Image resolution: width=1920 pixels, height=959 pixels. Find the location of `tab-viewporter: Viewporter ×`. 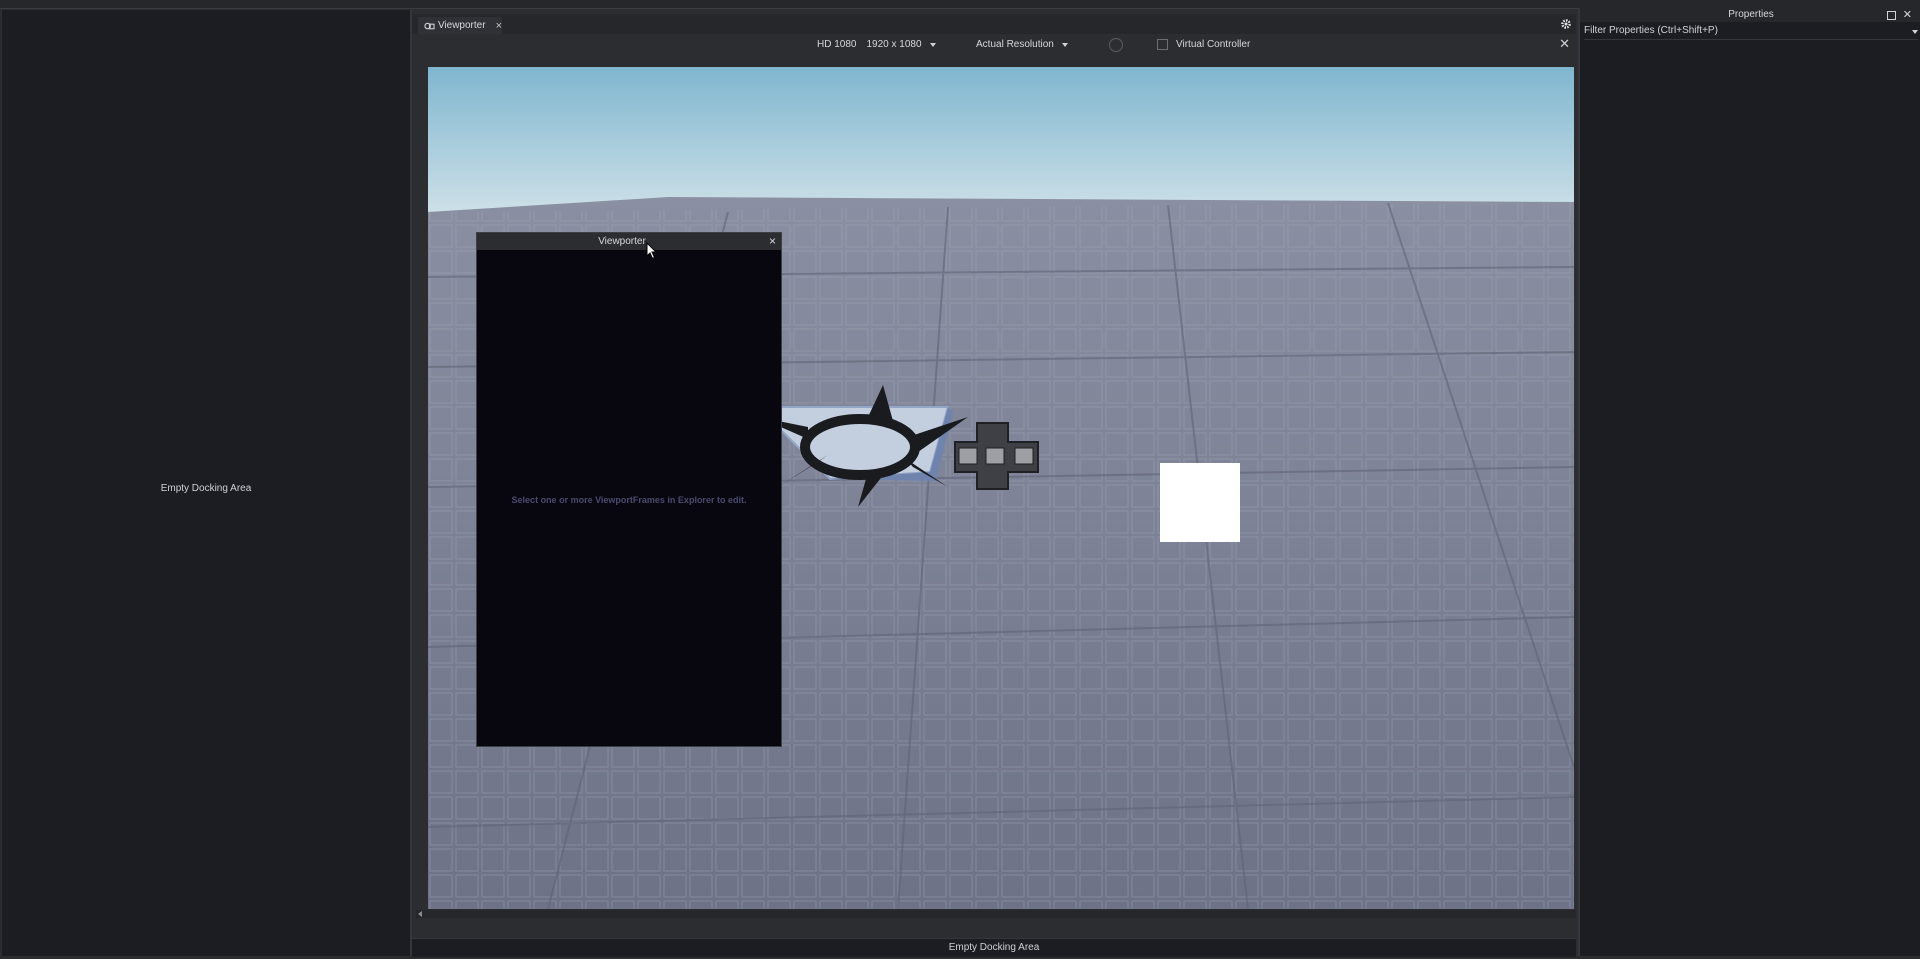

tab-viewporter: Viewporter × is located at coordinates (460, 25).